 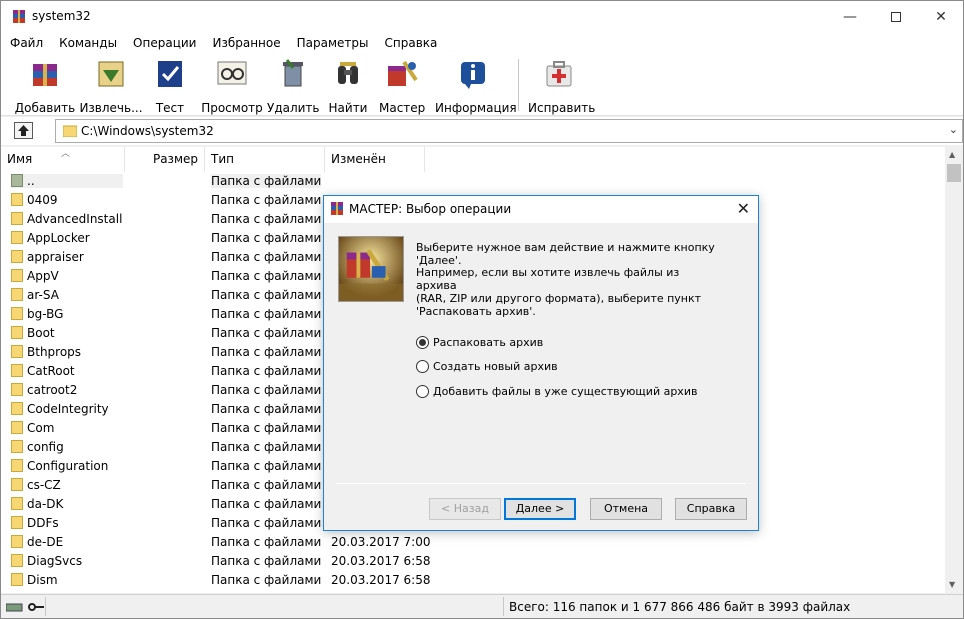 I want to click on minimize-icon: —, so click(x=850, y=17).